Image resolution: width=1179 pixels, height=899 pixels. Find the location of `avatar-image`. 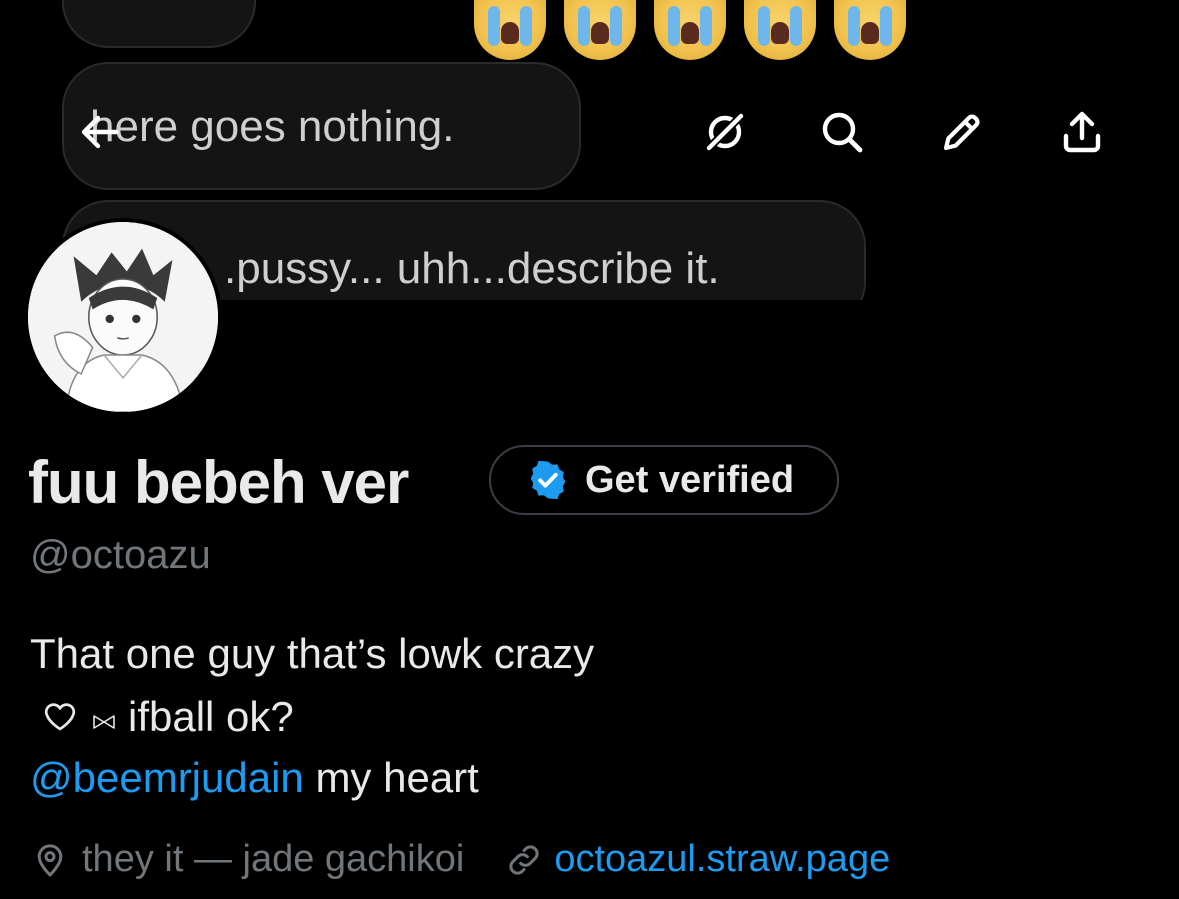

avatar-image is located at coordinates (123, 317).